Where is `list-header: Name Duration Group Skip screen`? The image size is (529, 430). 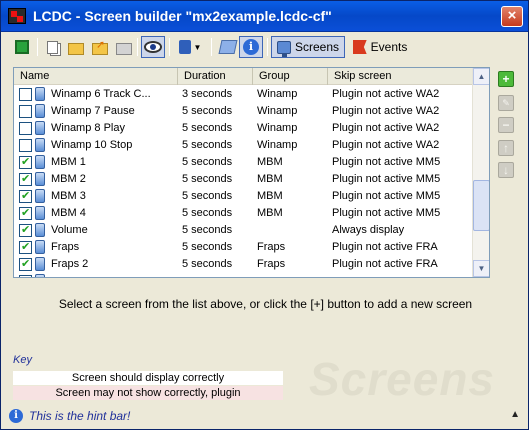
list-header: Name Duration Group Skip screen is located at coordinates (243, 76).